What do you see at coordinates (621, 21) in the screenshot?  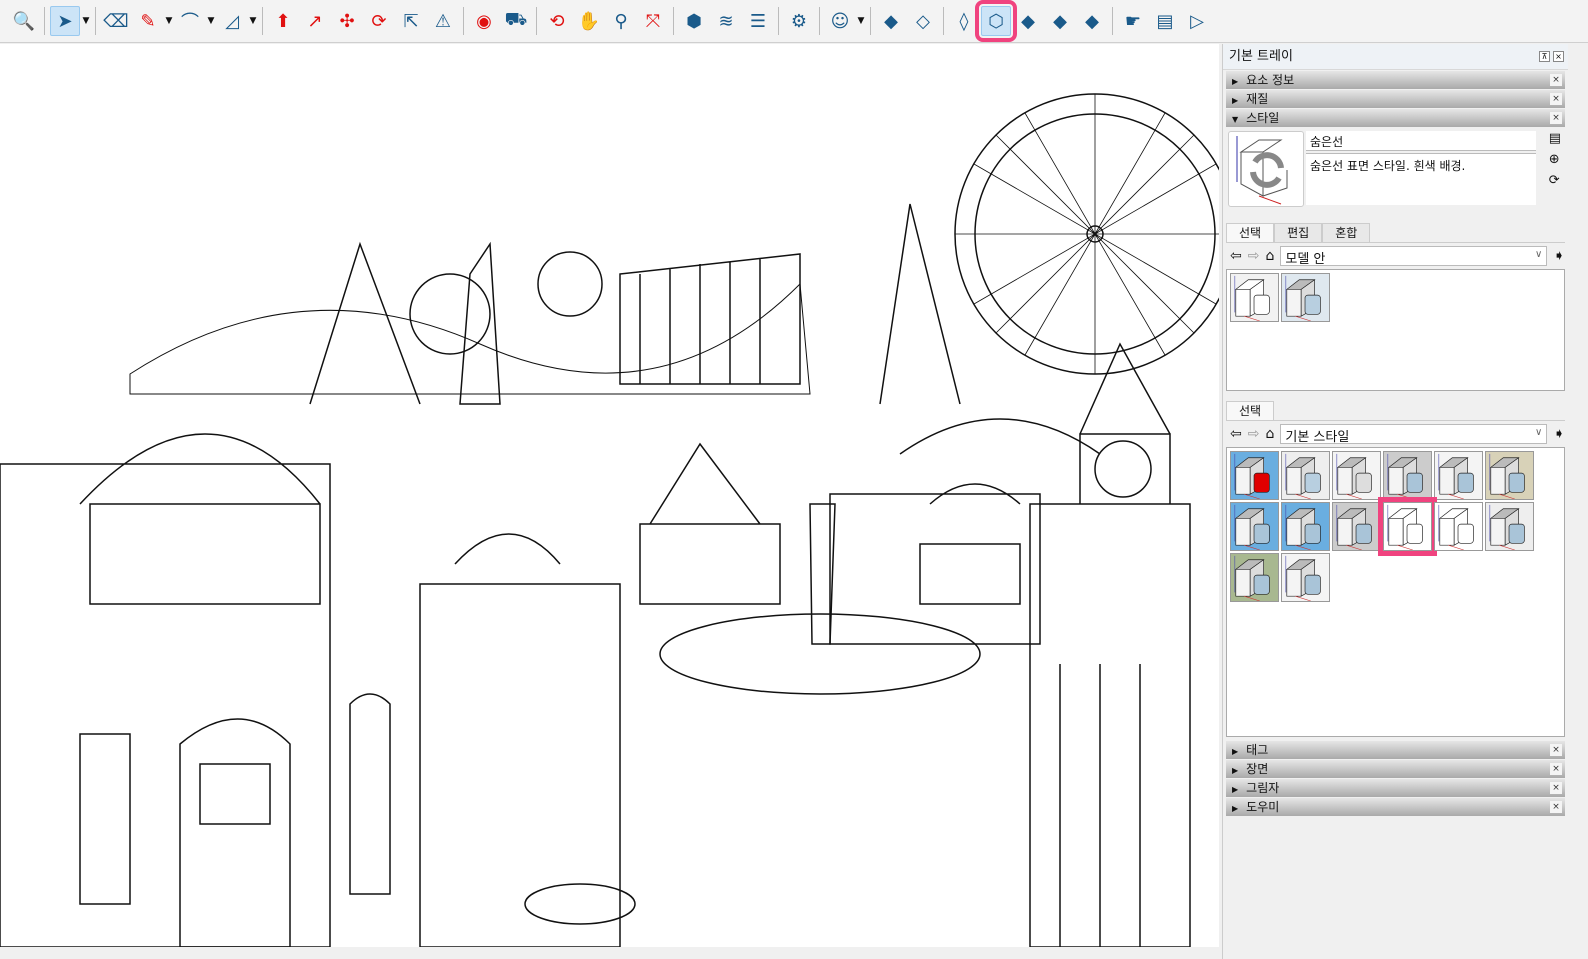 I see `zoom-tool-icon: ⚲` at bounding box center [621, 21].